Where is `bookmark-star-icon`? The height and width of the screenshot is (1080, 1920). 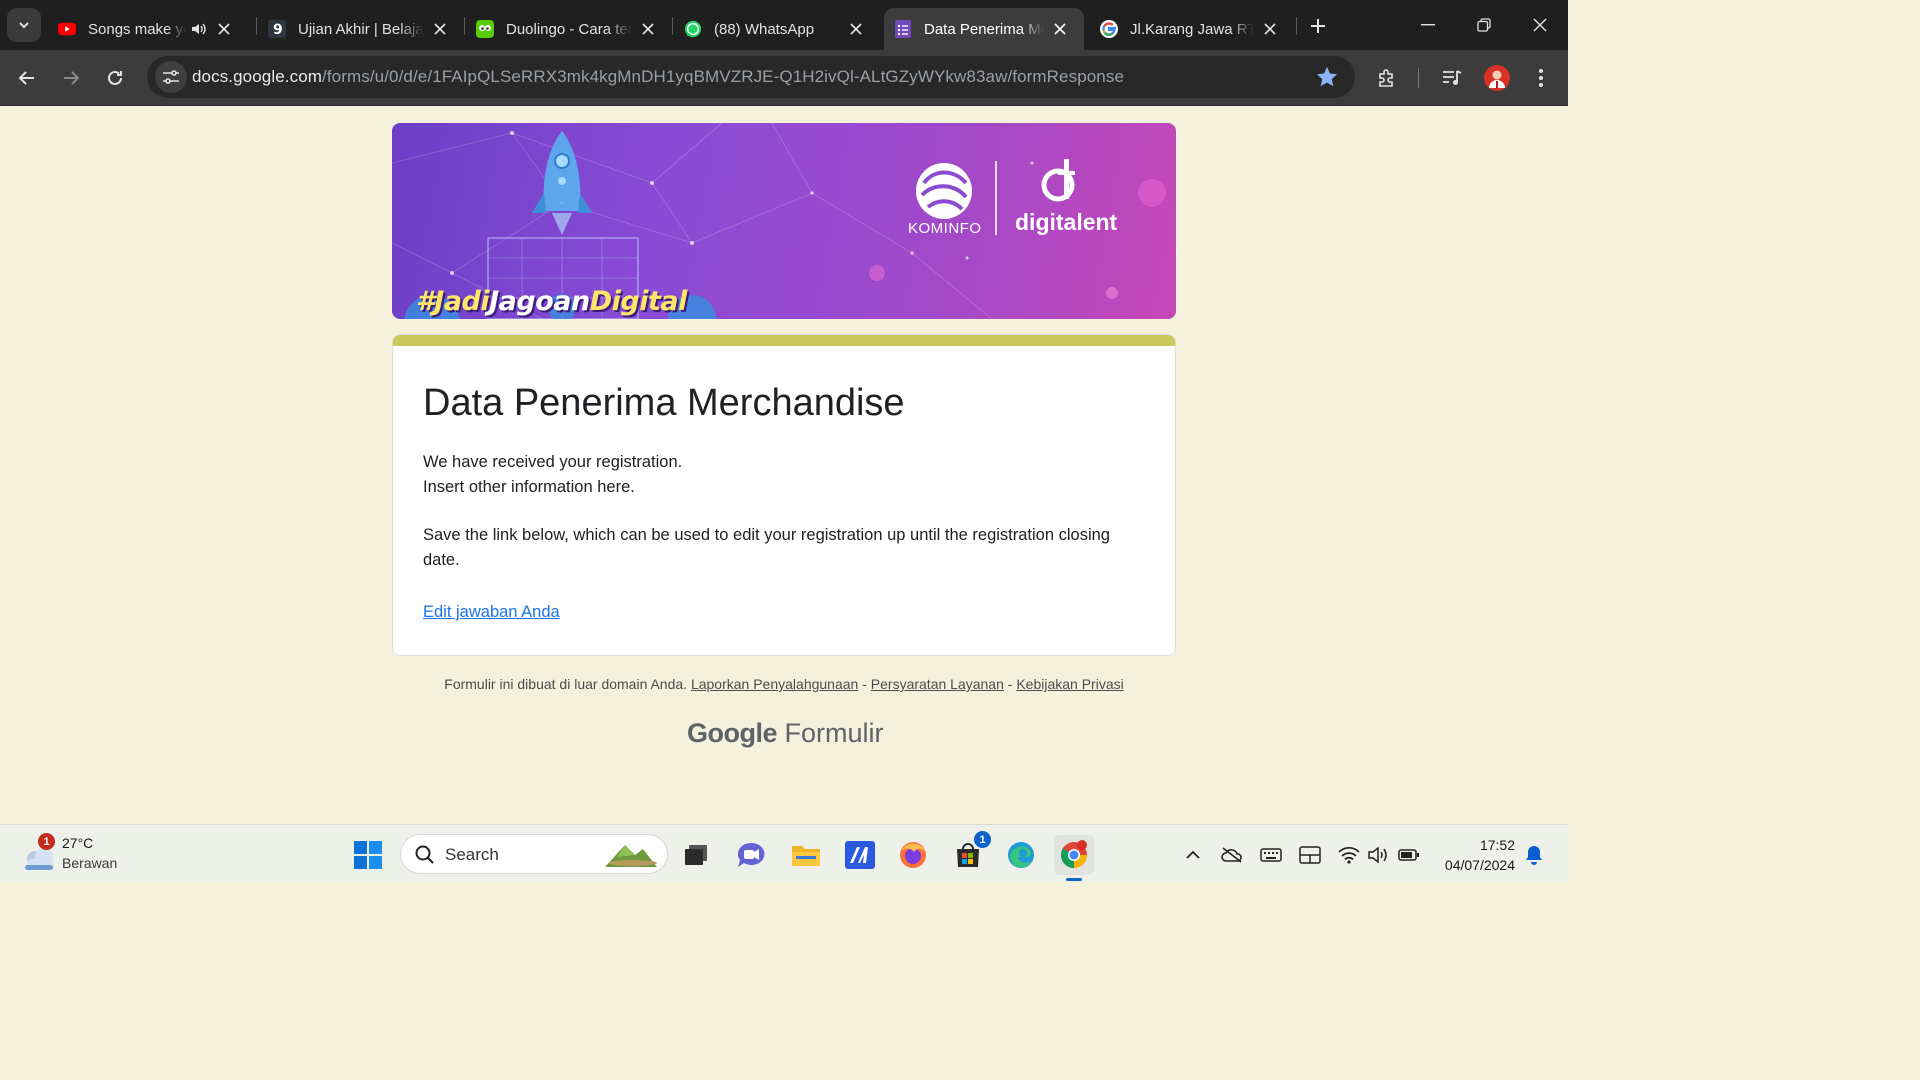
bookmark-star-icon is located at coordinates (1327, 77).